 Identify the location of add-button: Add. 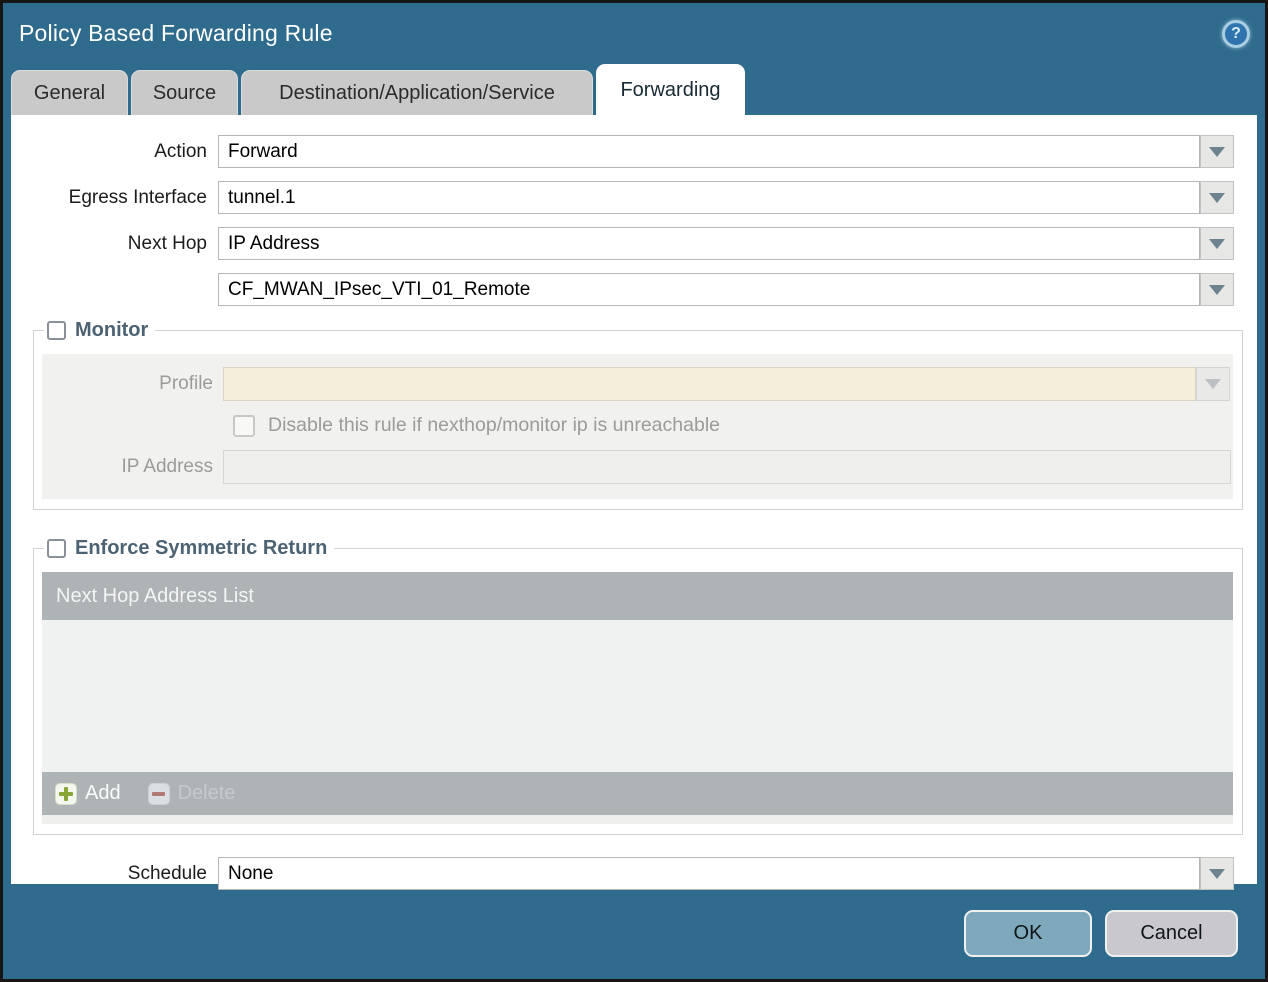
(88, 793).